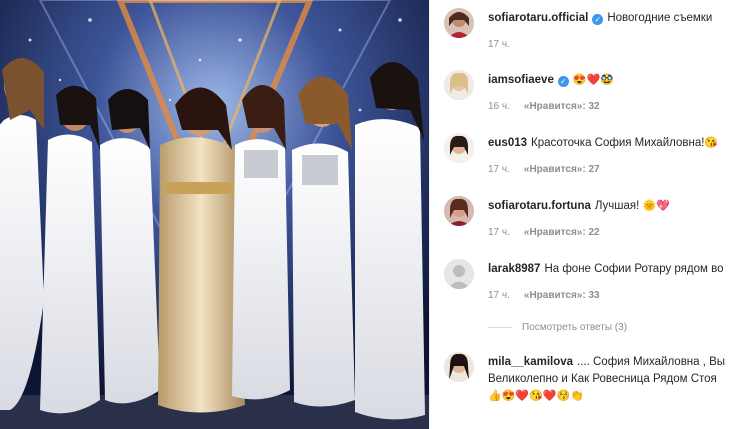 The width and height of the screenshot is (729, 429). What do you see at coordinates (538, 18) in the screenshot?
I see `post-author: sofiarotaru.official` at bounding box center [538, 18].